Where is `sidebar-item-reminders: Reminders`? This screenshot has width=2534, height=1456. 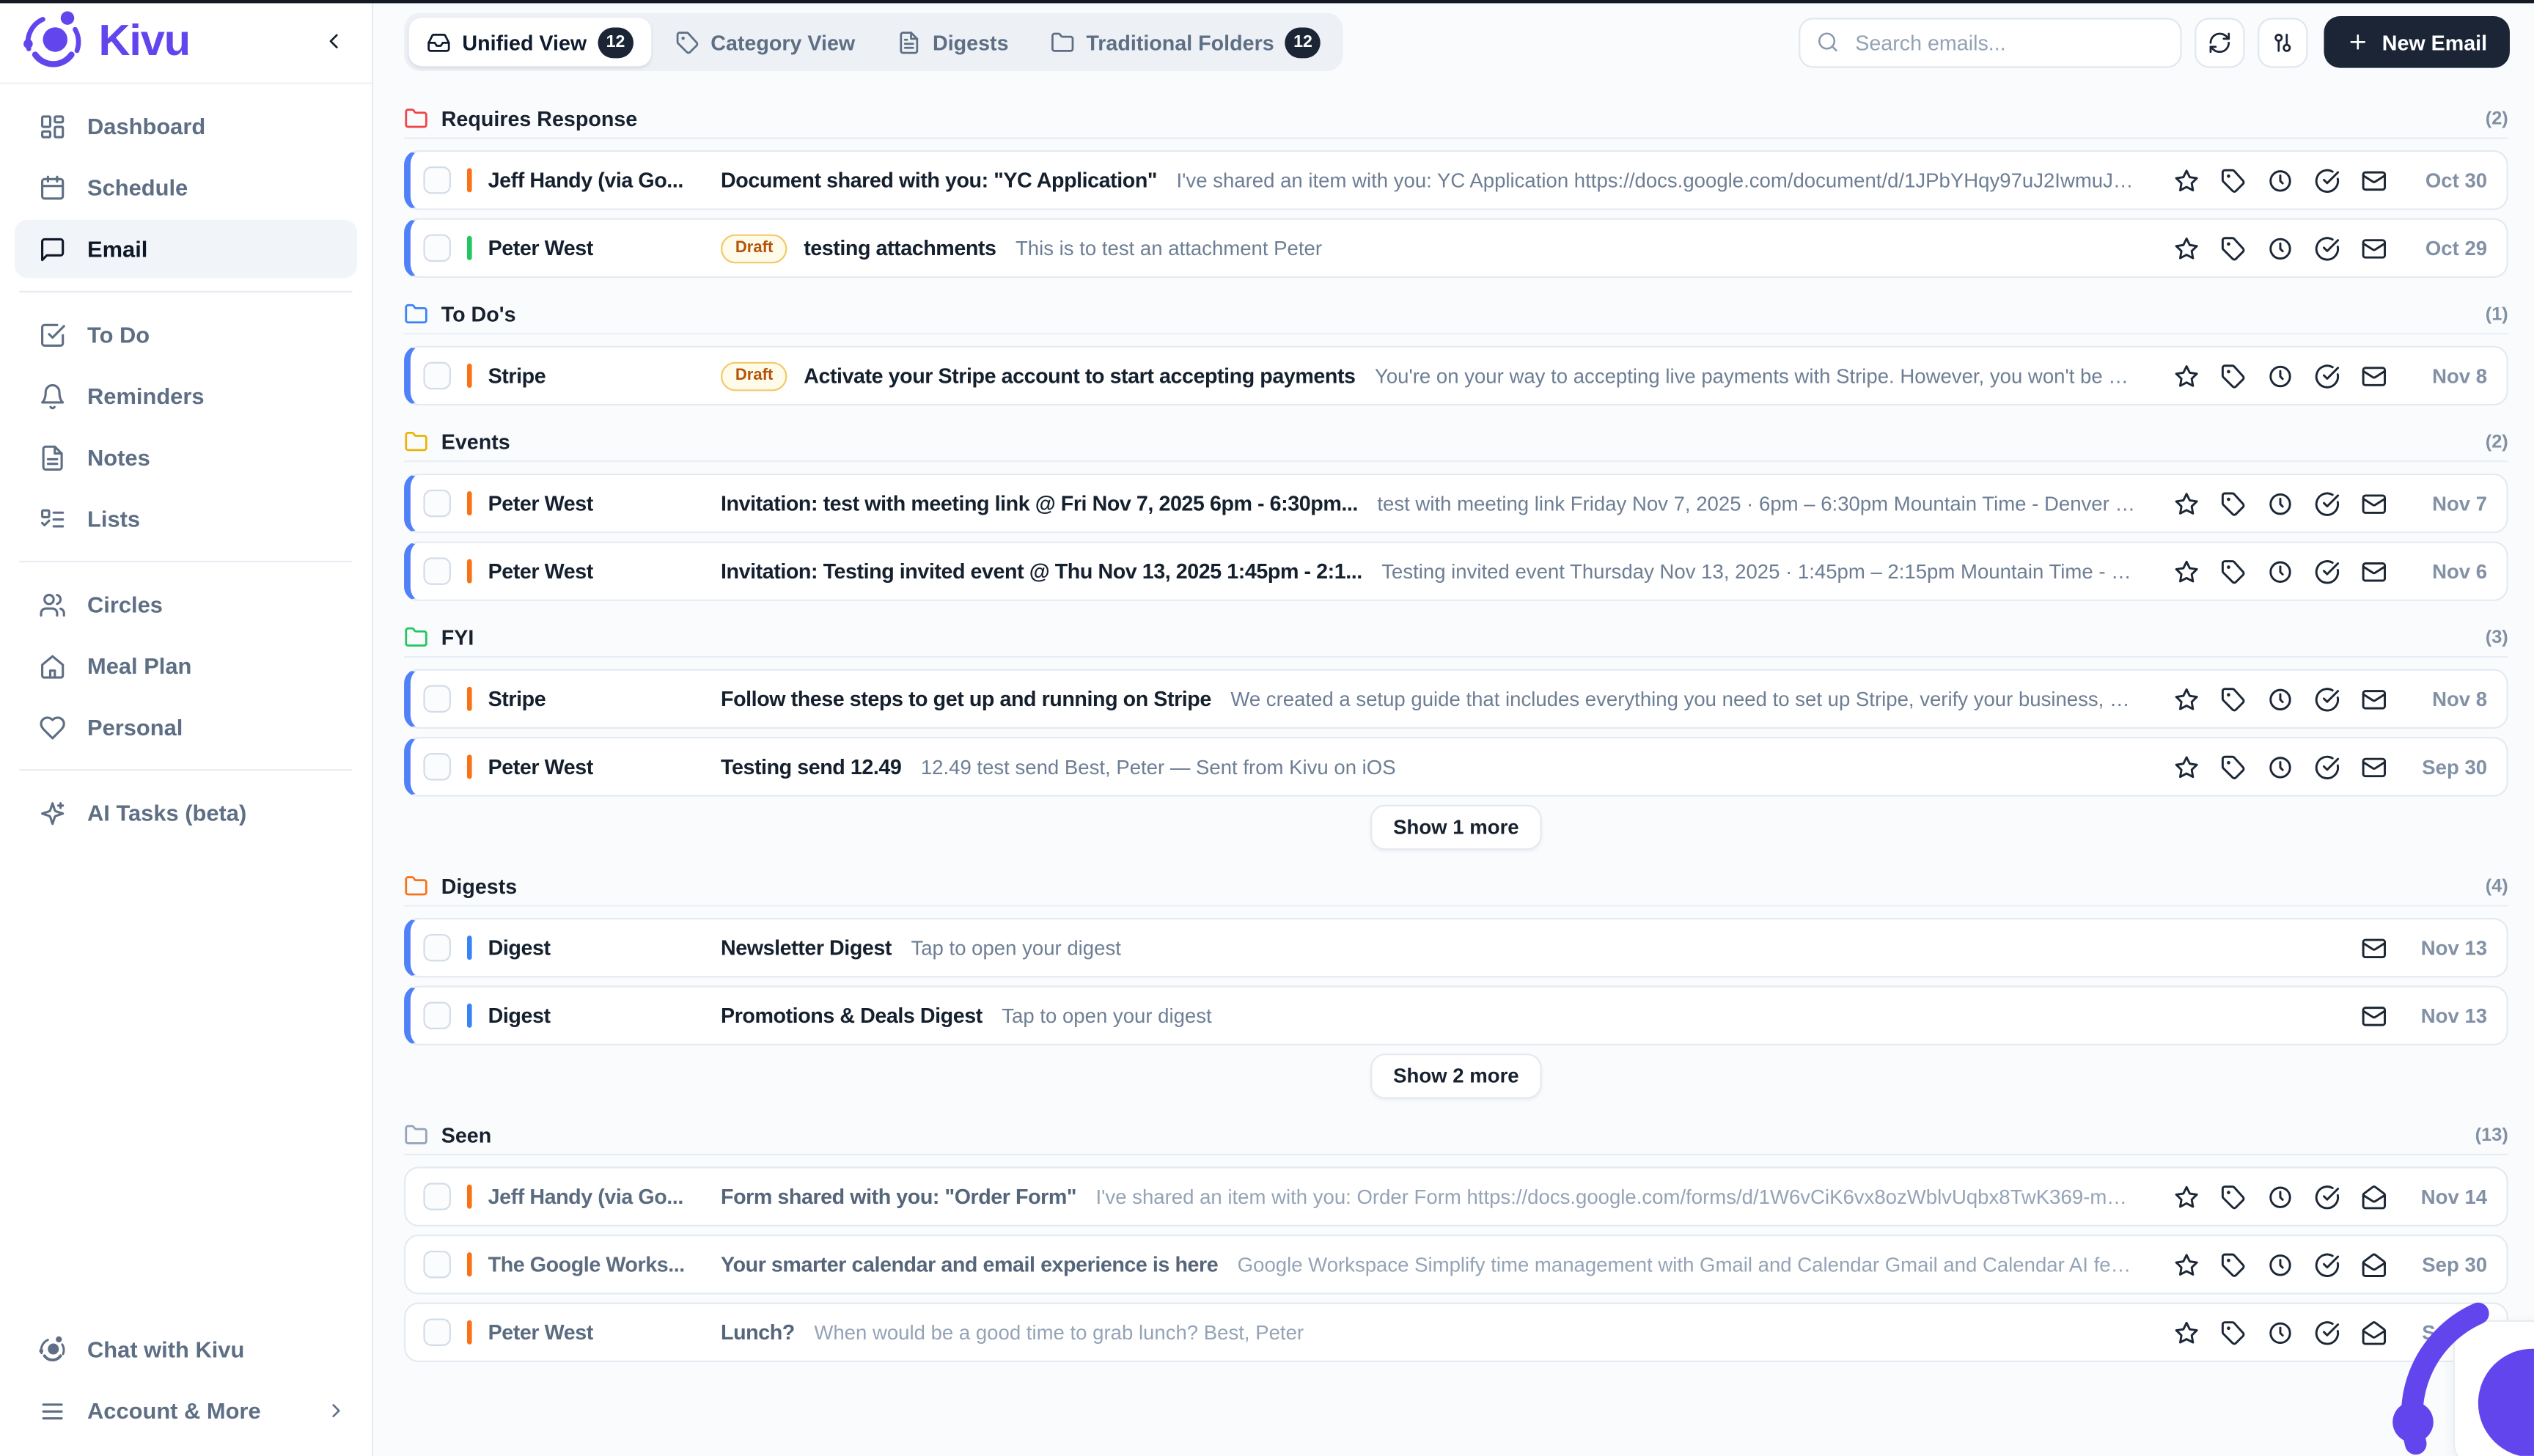 sidebar-item-reminders: Reminders is located at coordinates (186, 395).